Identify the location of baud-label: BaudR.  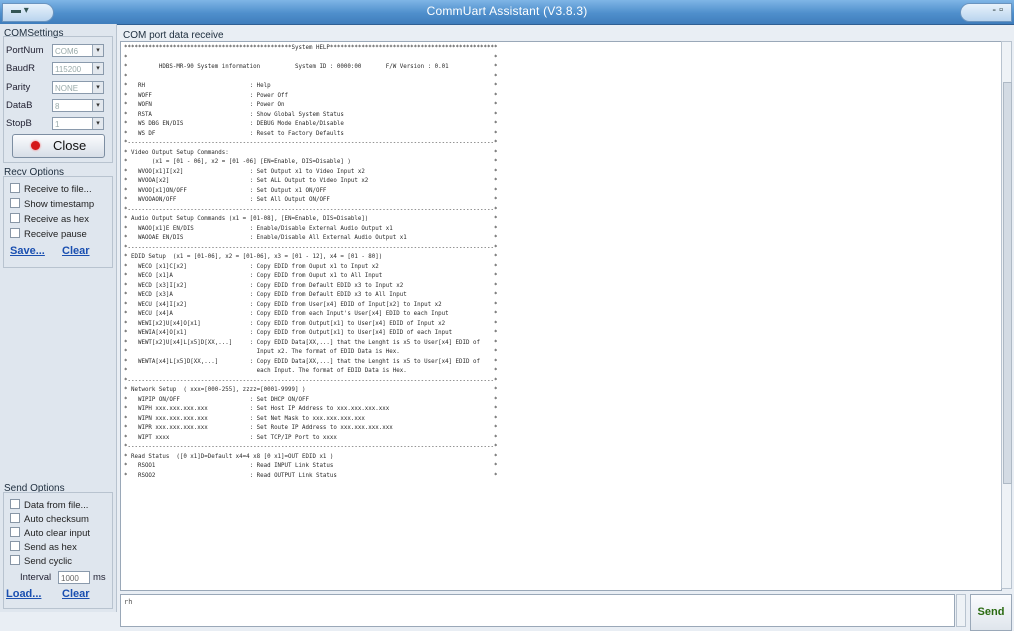
(21, 68).